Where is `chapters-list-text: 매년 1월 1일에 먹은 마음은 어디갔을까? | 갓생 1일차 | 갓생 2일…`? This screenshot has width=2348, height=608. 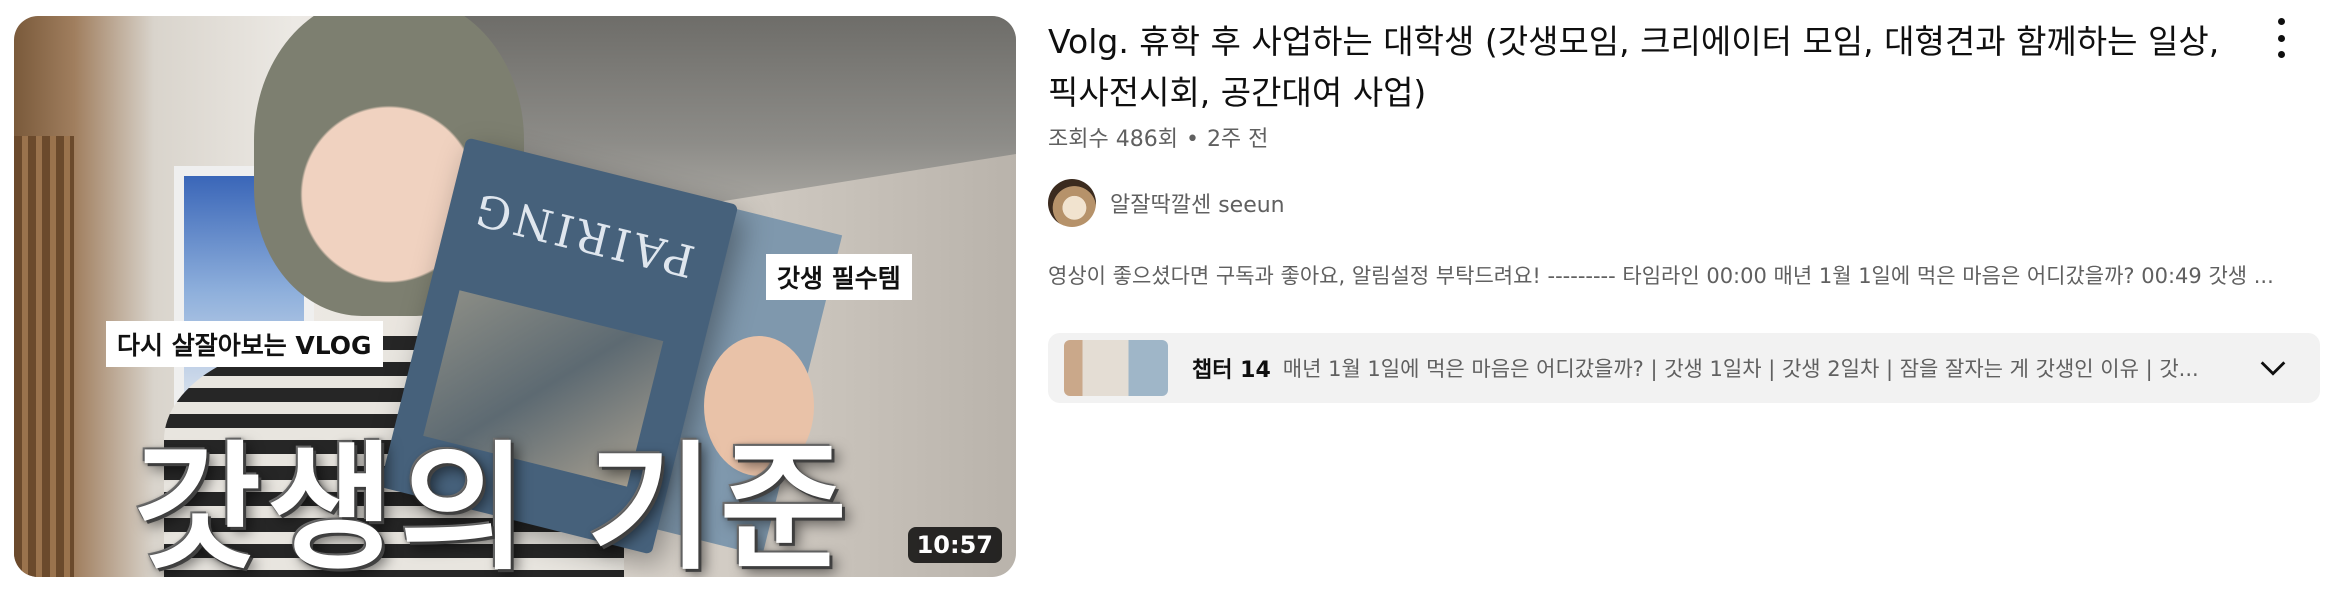
chapters-list-text: 매년 1월 1일에 먹은 마음은 어디갔을까? | 갓생 1일차 | 갓생 2일… is located at coordinates (1740, 369).